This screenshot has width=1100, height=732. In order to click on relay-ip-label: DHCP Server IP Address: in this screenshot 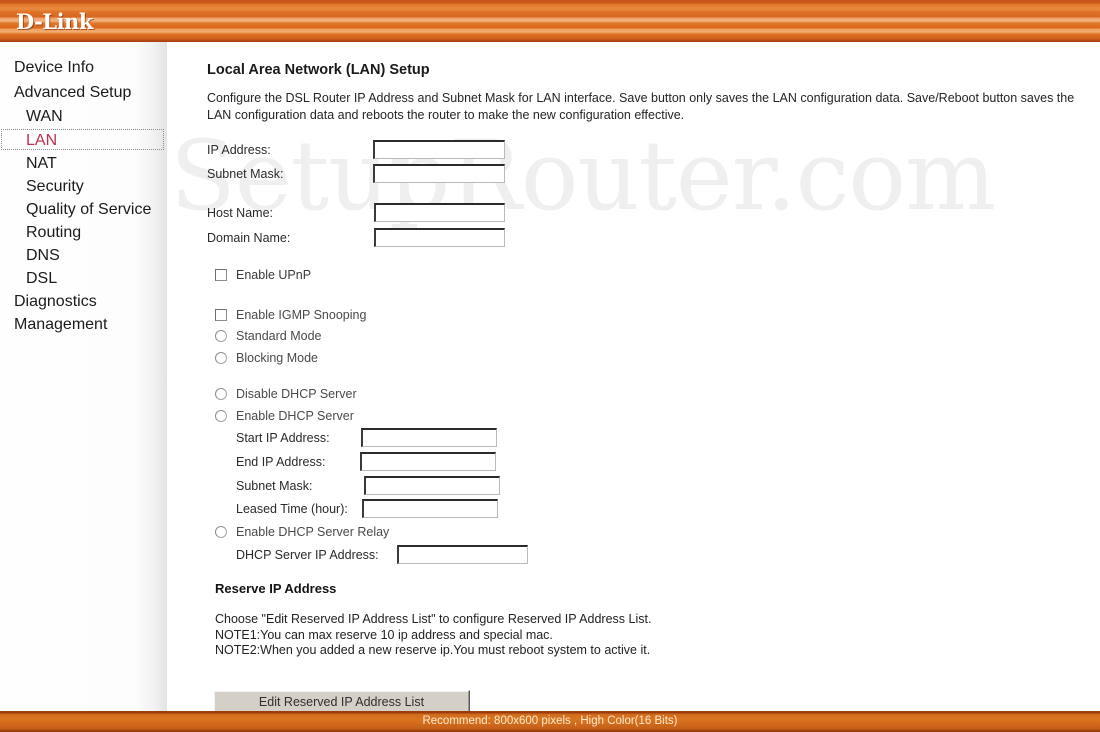, I will do `click(307, 555)`.